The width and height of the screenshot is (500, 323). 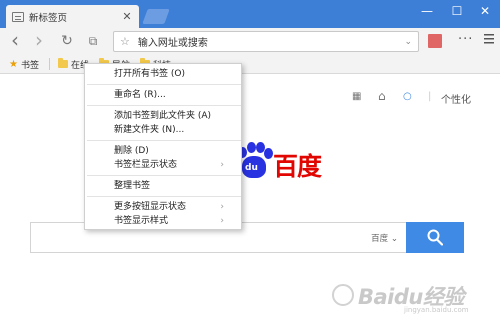 What do you see at coordinates (465, 39) in the screenshot?
I see `more-menu-button: ···` at bounding box center [465, 39].